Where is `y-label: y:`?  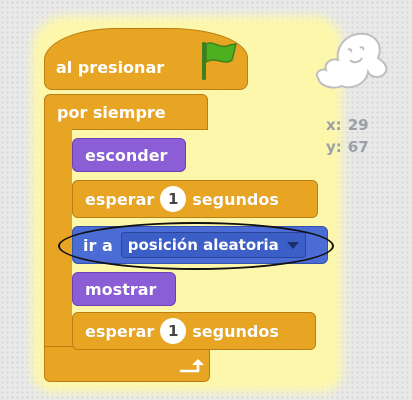 y-label: y: is located at coordinates (334, 147).